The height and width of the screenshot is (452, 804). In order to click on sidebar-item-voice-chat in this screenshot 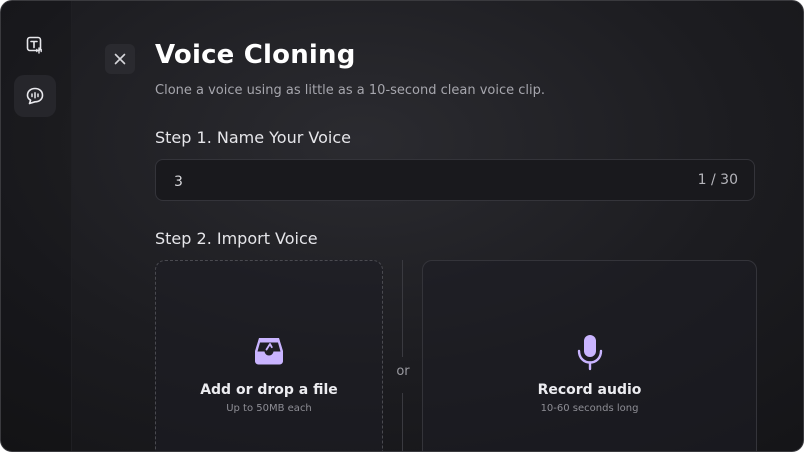, I will do `click(35, 96)`.